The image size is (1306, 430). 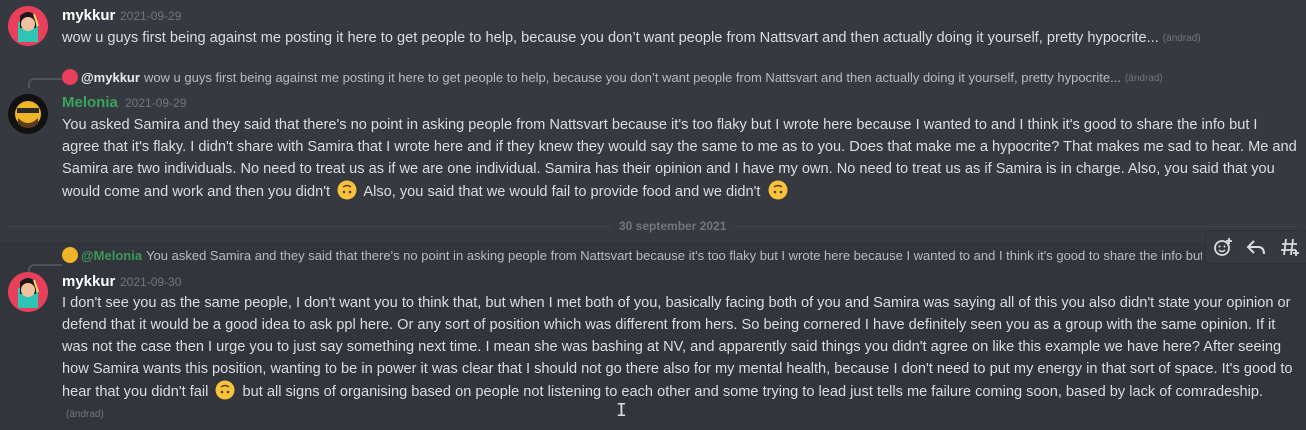 I want to click on reply-icon, so click(x=1256, y=247).